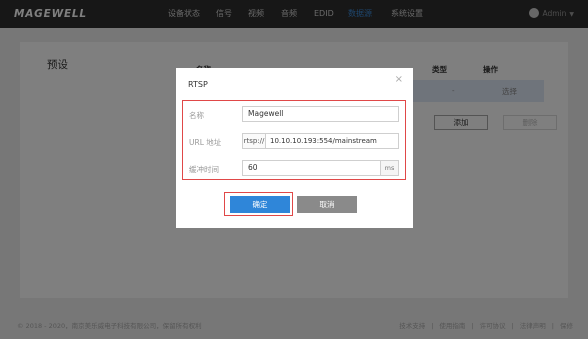  I want to click on buffer-unit: ms, so click(389, 168).